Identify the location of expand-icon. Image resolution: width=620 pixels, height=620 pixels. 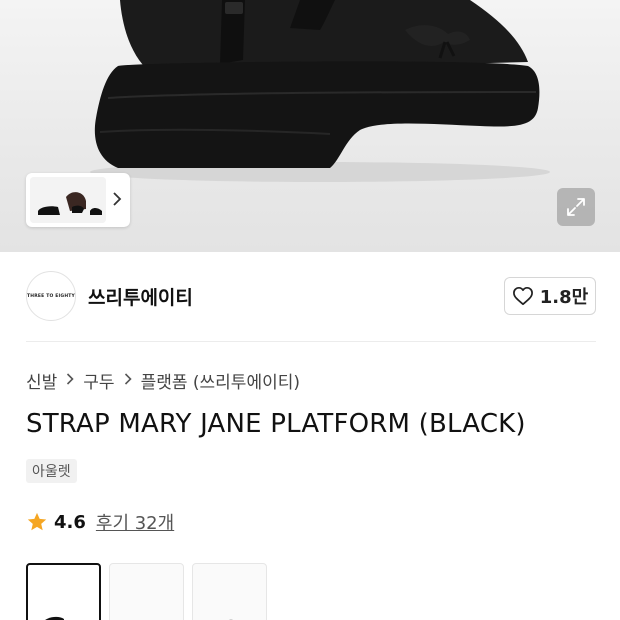
(576, 207).